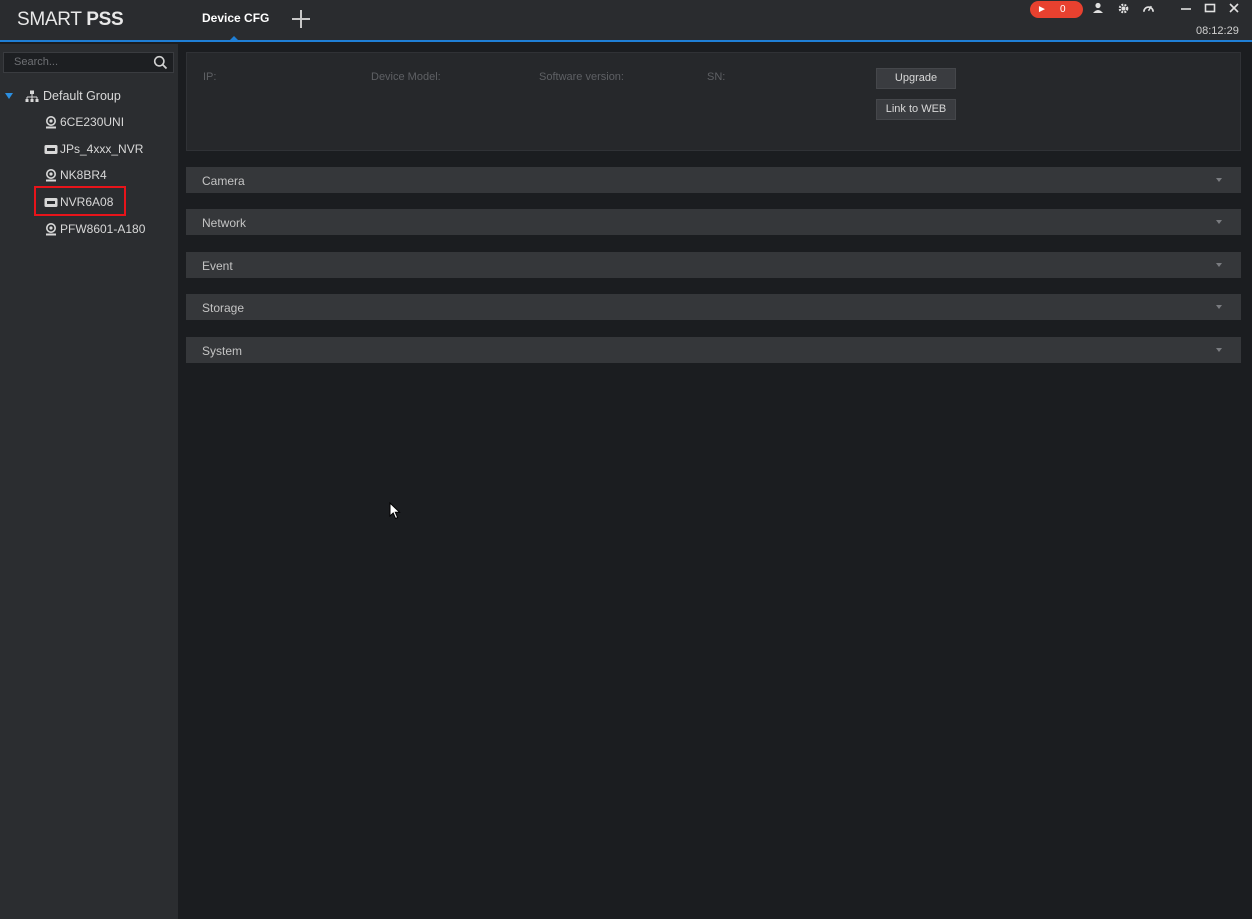 The image size is (1252, 919). I want to click on title-bar: SMART PSS Device CFG ► 0 08:12:29, so click(626, 21).